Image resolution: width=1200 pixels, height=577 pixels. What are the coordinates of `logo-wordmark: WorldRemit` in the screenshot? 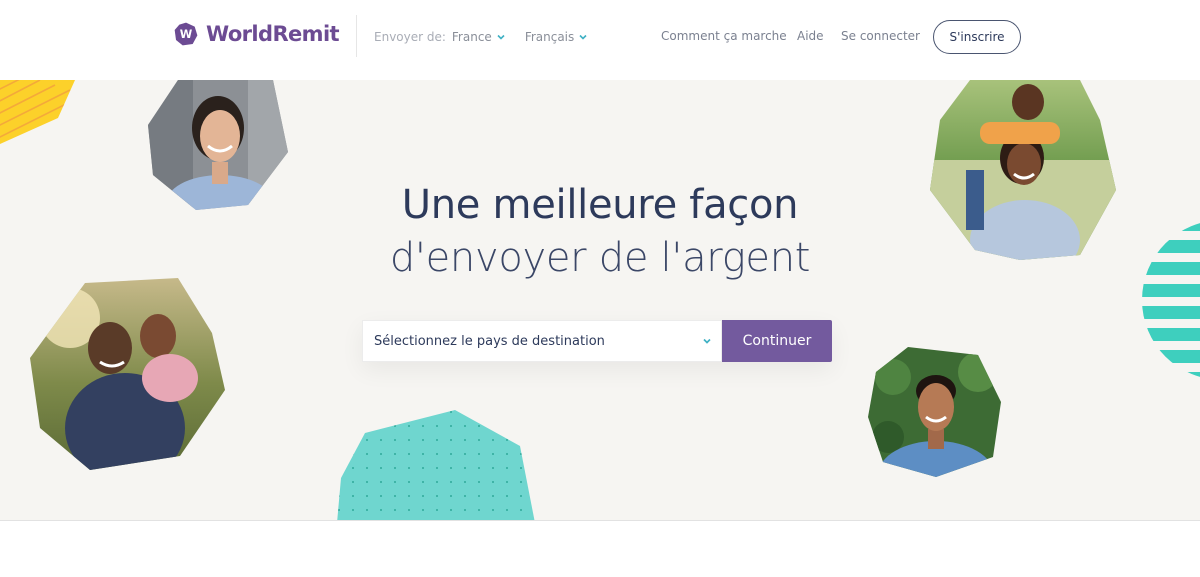 It's located at (273, 34).